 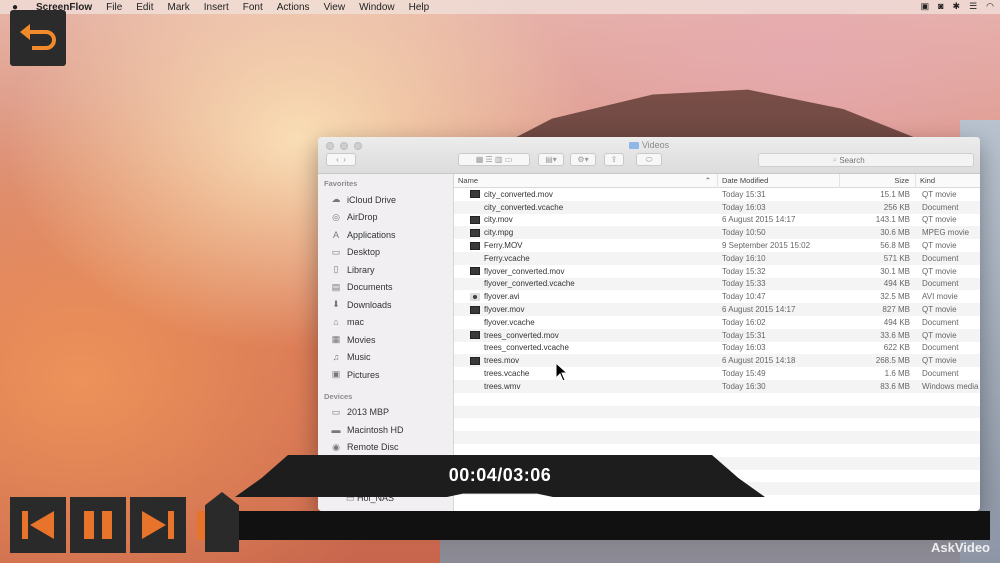 I want to click on file-size: 143.1 MB, so click(x=892, y=220).